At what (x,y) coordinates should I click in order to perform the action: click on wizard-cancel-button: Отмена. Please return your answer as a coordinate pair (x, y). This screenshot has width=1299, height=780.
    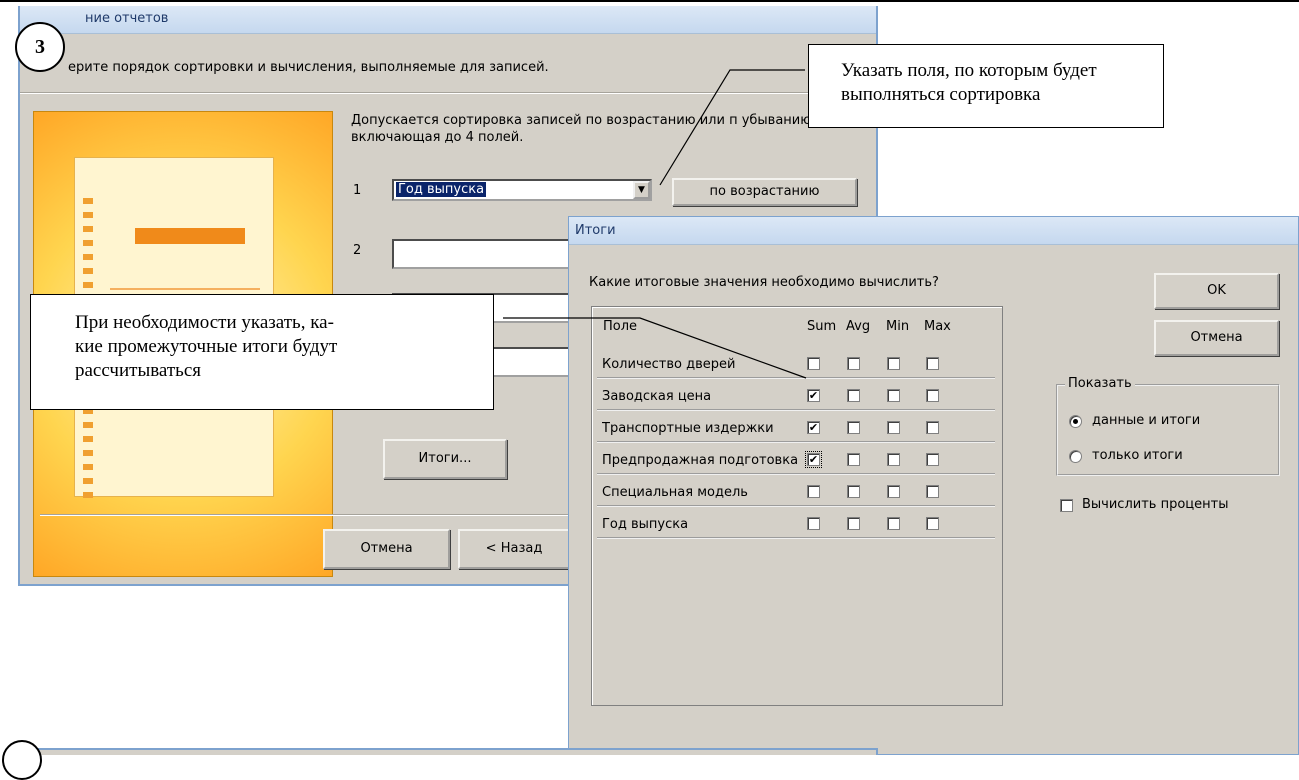
    Looking at the image, I should click on (386, 549).